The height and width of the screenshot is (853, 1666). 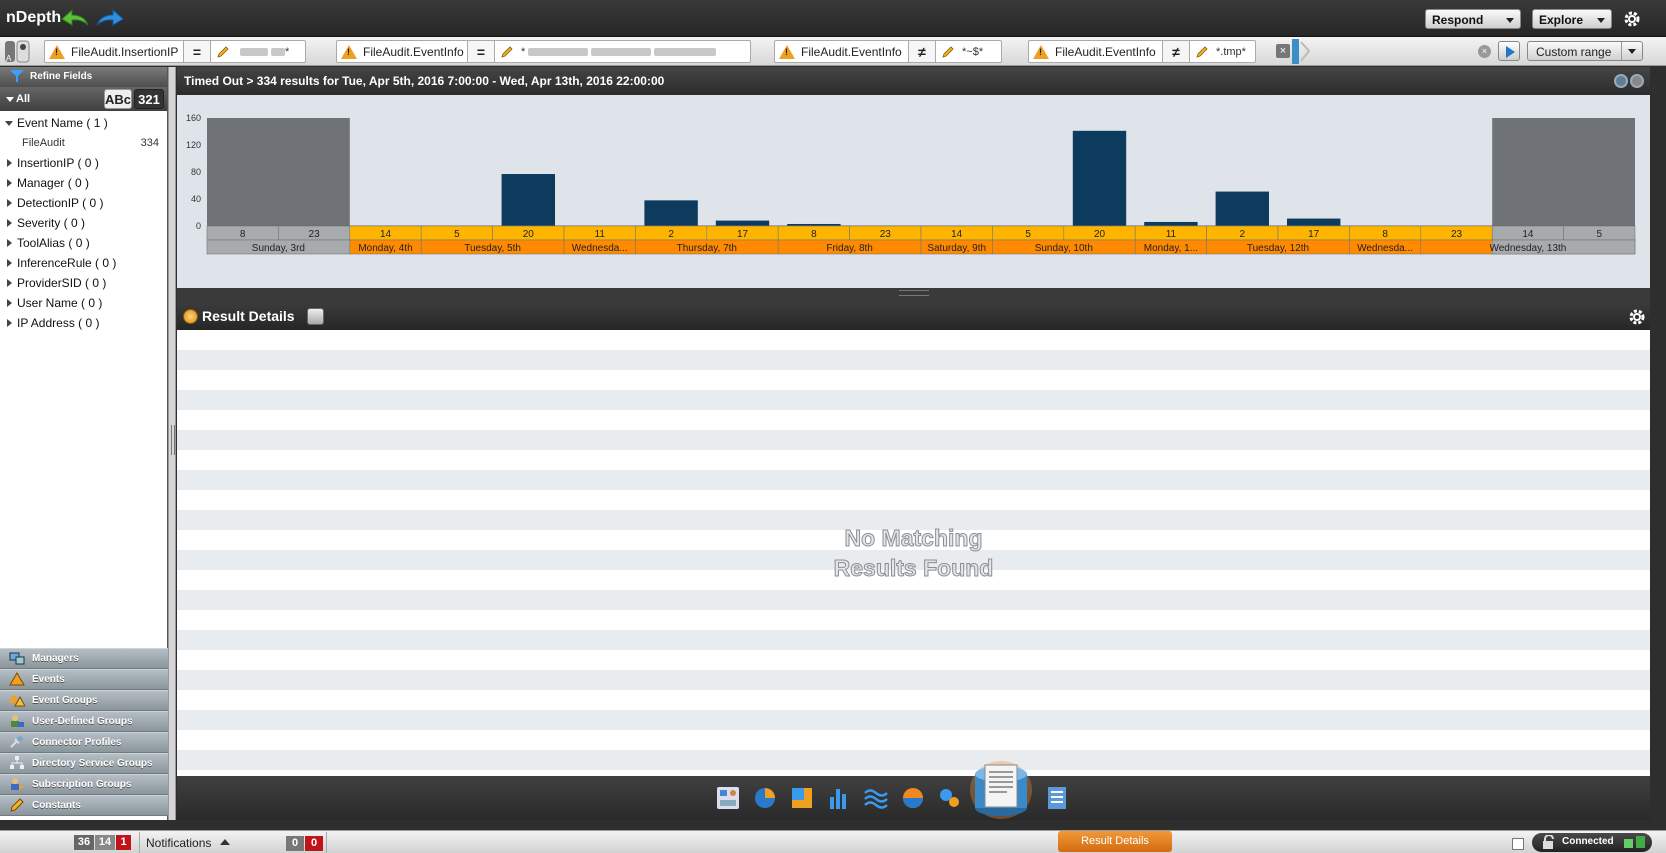 I want to click on filter-1: FileAudit.InsertionIP = *, so click(x=175, y=51).